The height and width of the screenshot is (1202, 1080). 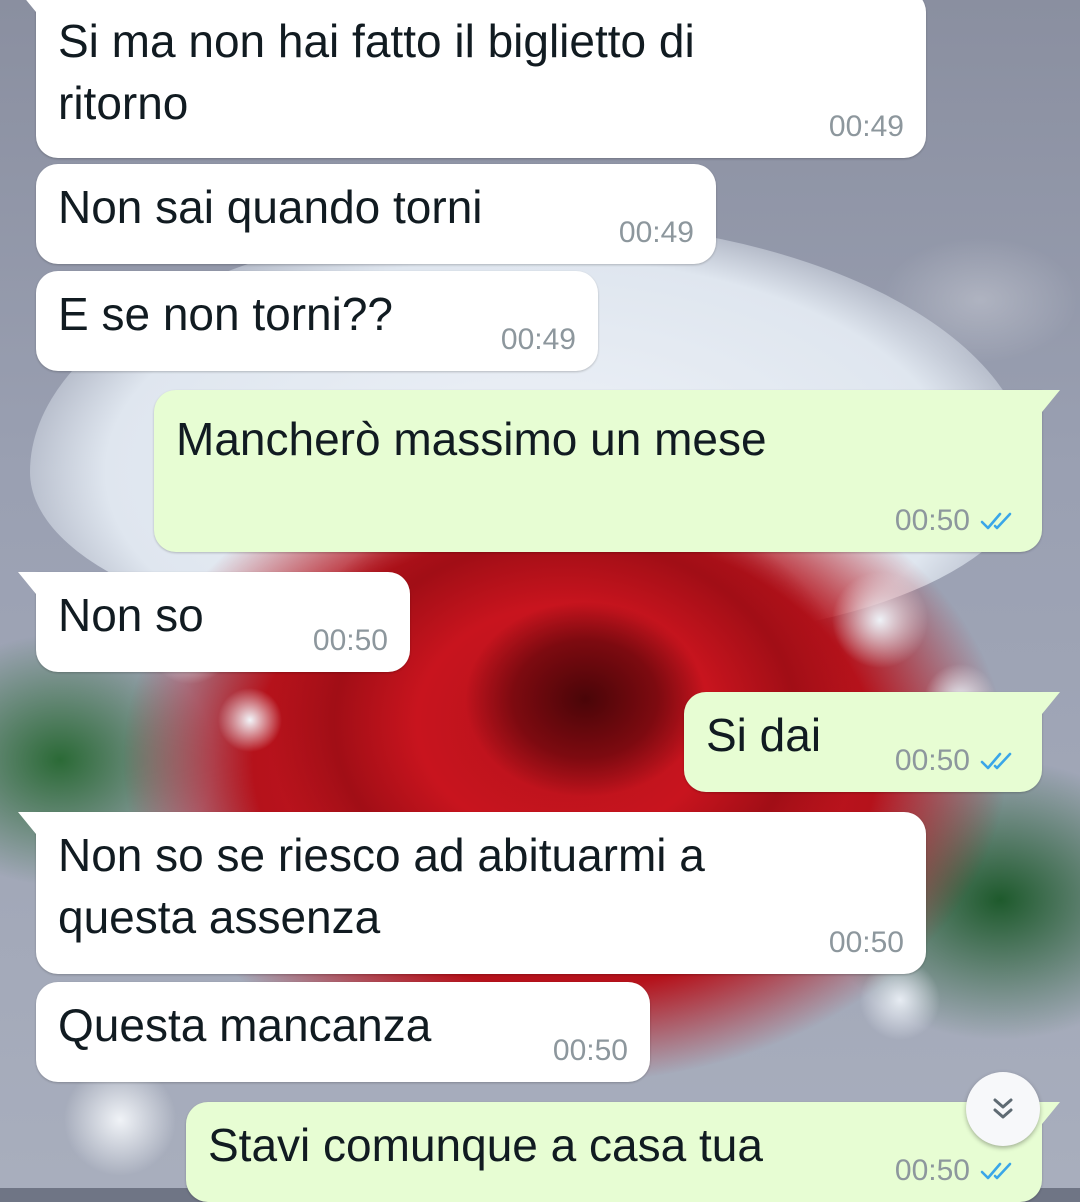 What do you see at coordinates (485, 1145) in the screenshot?
I see `message-text: Stavi comunque a casa tua` at bounding box center [485, 1145].